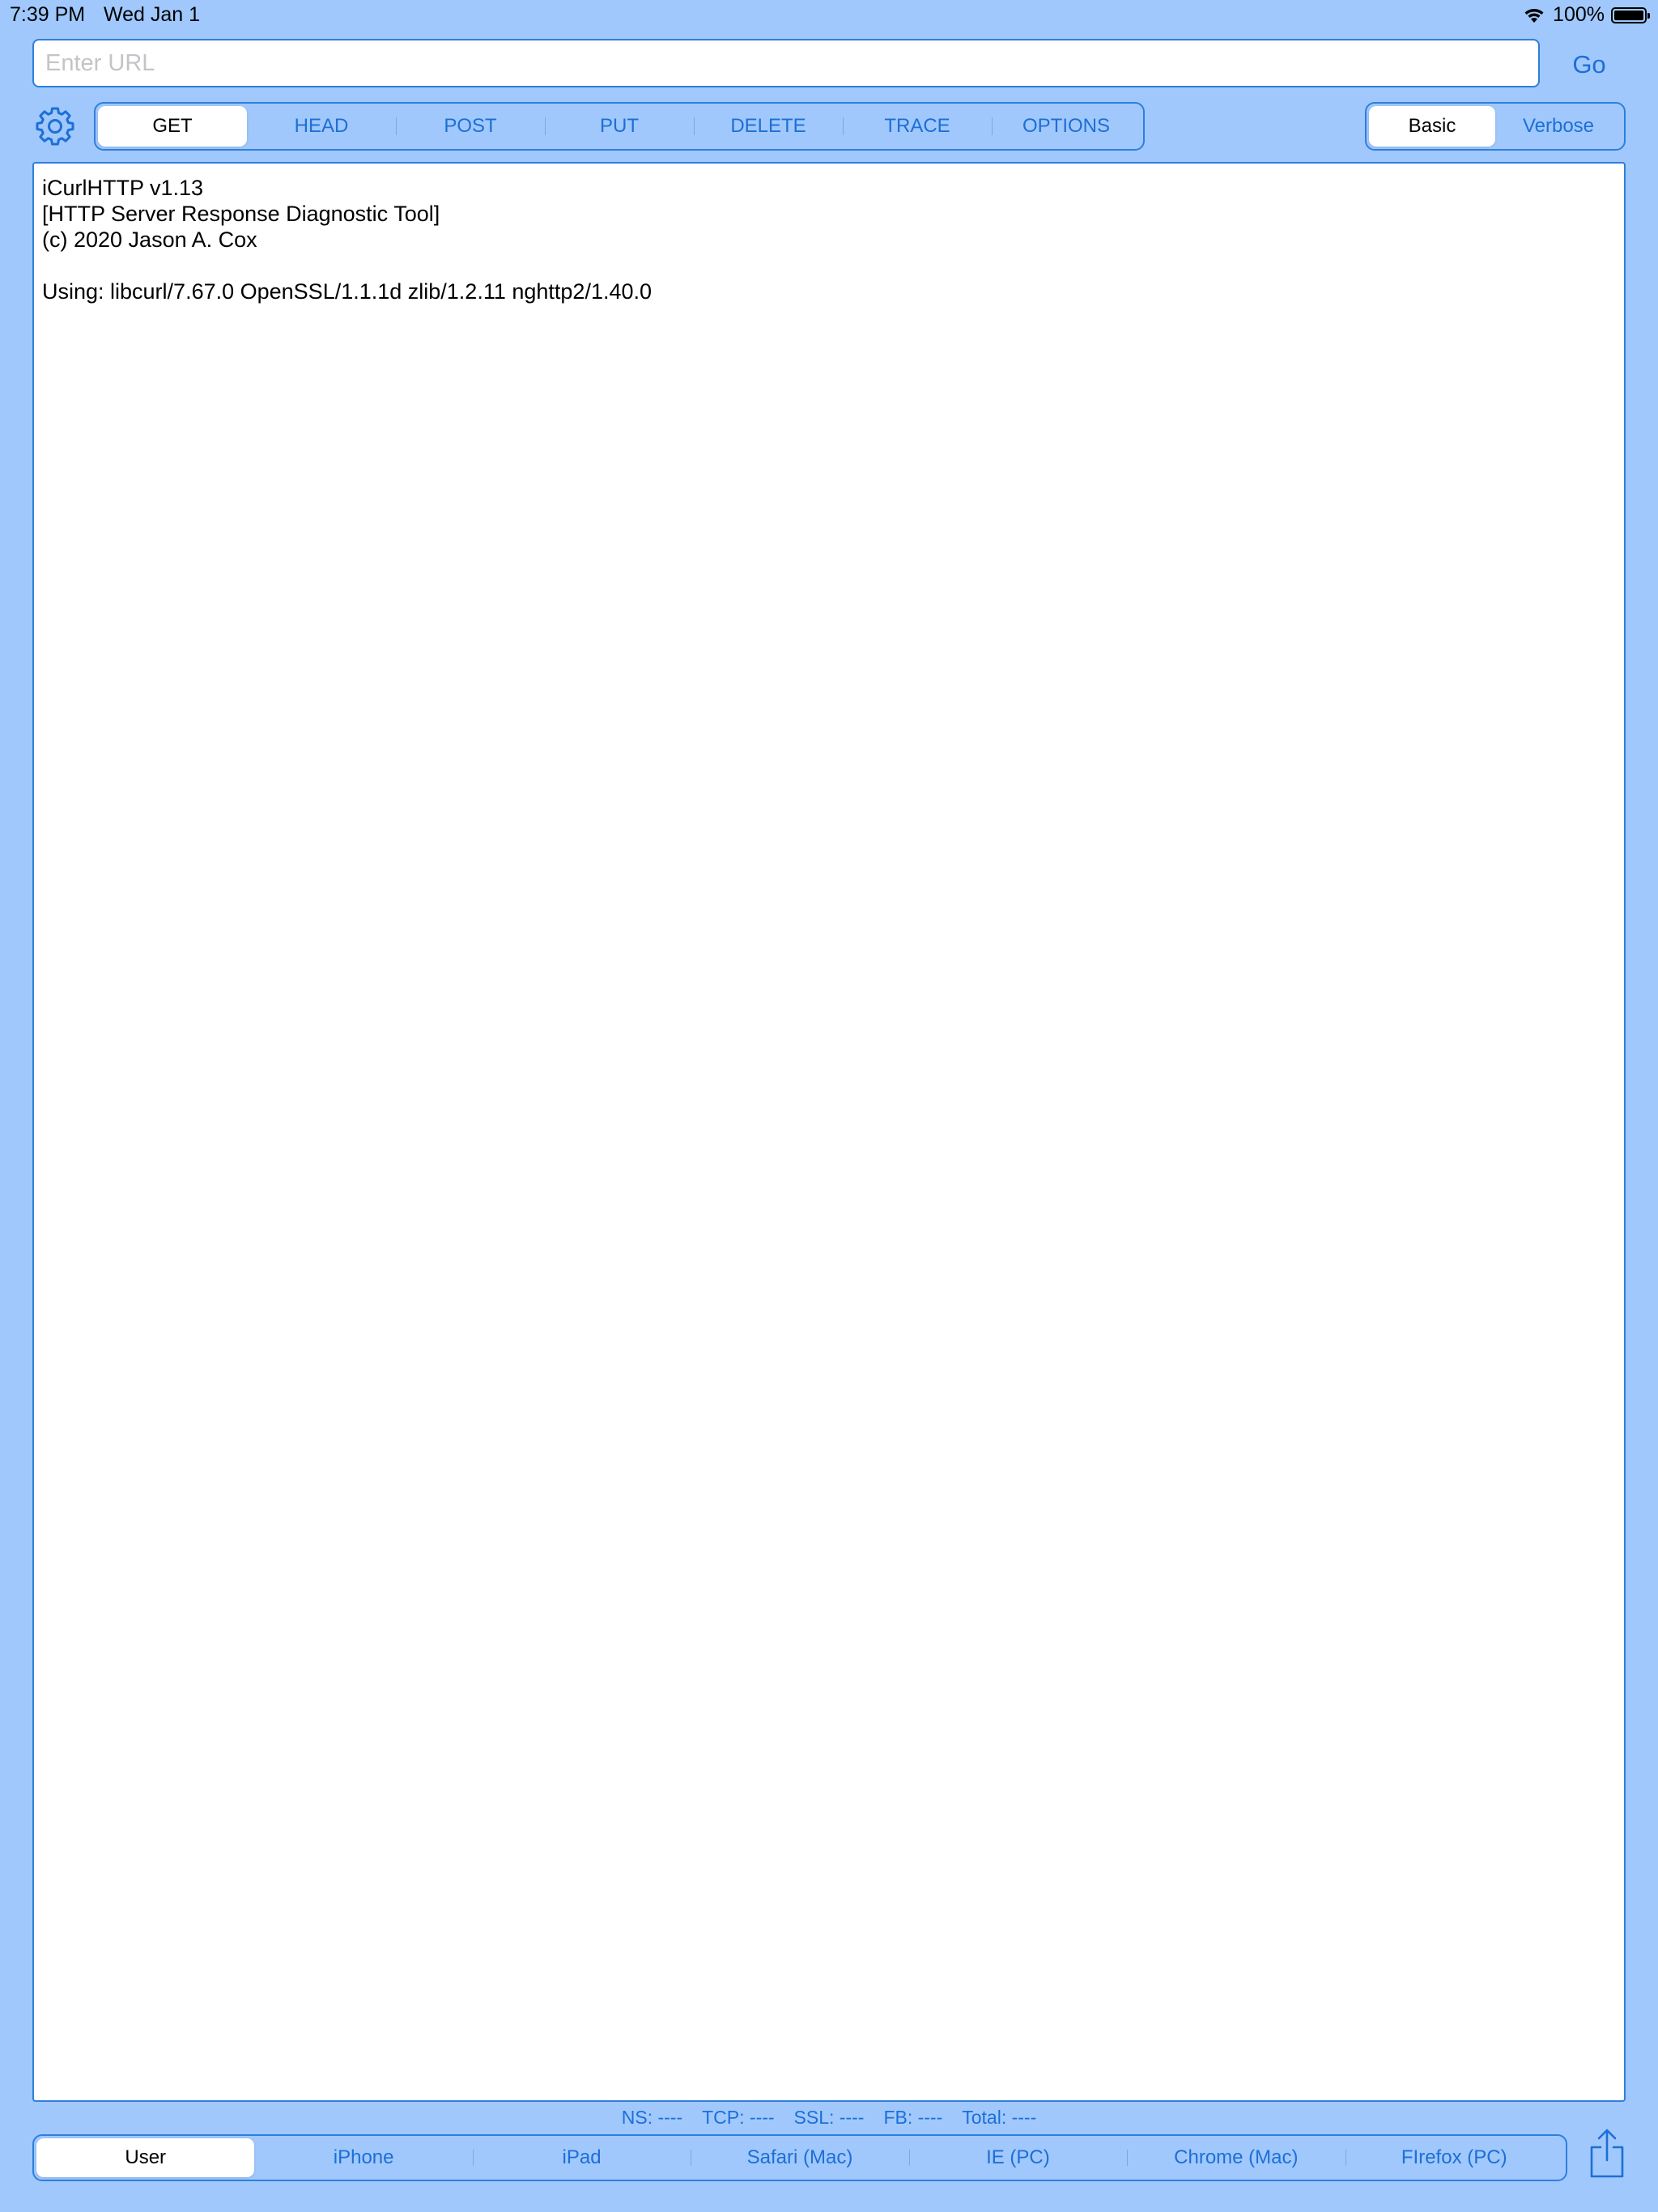 This screenshot has height=2212, width=1658. Describe the element at coordinates (470, 126) in the screenshot. I see `method-tab-post: POST` at that location.